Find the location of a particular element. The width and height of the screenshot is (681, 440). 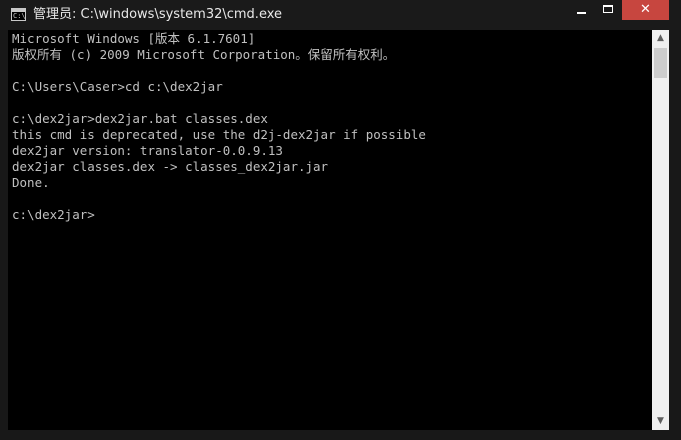

prompt-glyph: C:\ is located at coordinates (19, 16).